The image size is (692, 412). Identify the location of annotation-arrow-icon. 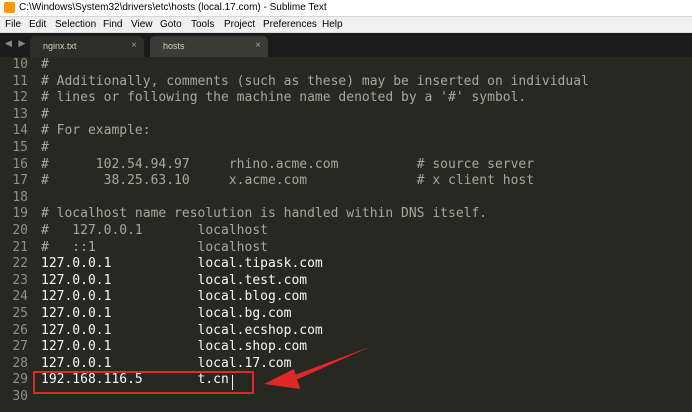
(318, 367).